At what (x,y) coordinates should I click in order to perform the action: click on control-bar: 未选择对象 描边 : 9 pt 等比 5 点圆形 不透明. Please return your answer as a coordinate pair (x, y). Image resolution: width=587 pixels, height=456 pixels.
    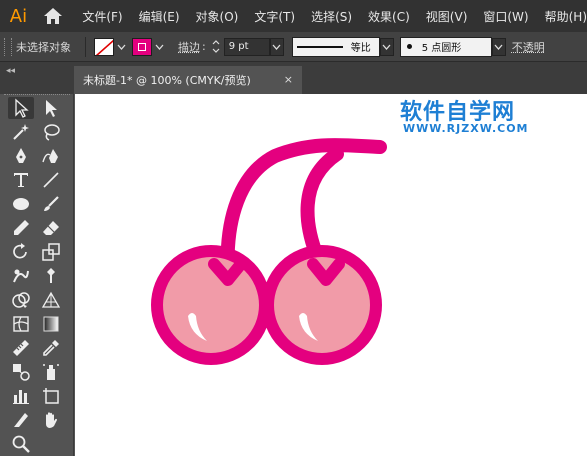
    Looking at the image, I should click on (293, 47).